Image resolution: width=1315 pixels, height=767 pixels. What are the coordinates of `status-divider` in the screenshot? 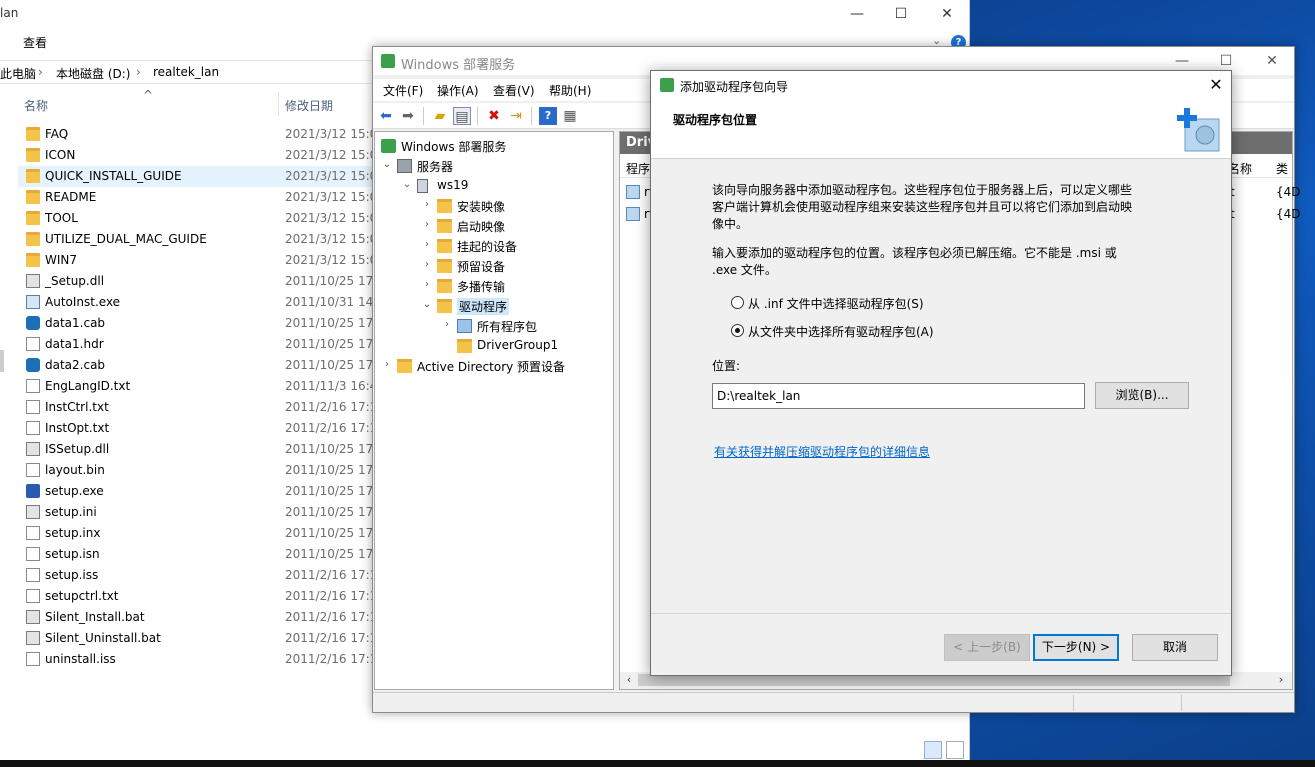 It's located at (1073, 703).